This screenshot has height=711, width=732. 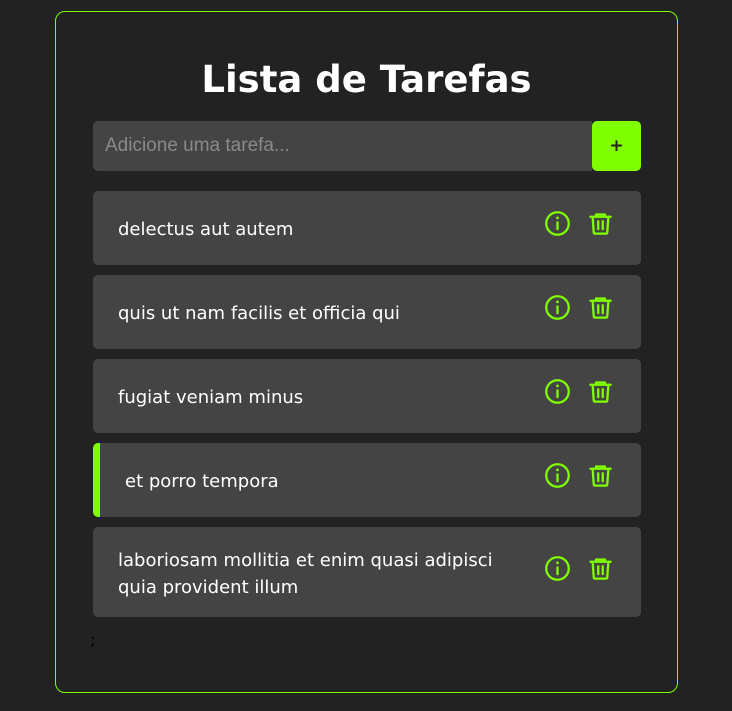 What do you see at coordinates (616, 146) in the screenshot?
I see `add-task-button: +` at bounding box center [616, 146].